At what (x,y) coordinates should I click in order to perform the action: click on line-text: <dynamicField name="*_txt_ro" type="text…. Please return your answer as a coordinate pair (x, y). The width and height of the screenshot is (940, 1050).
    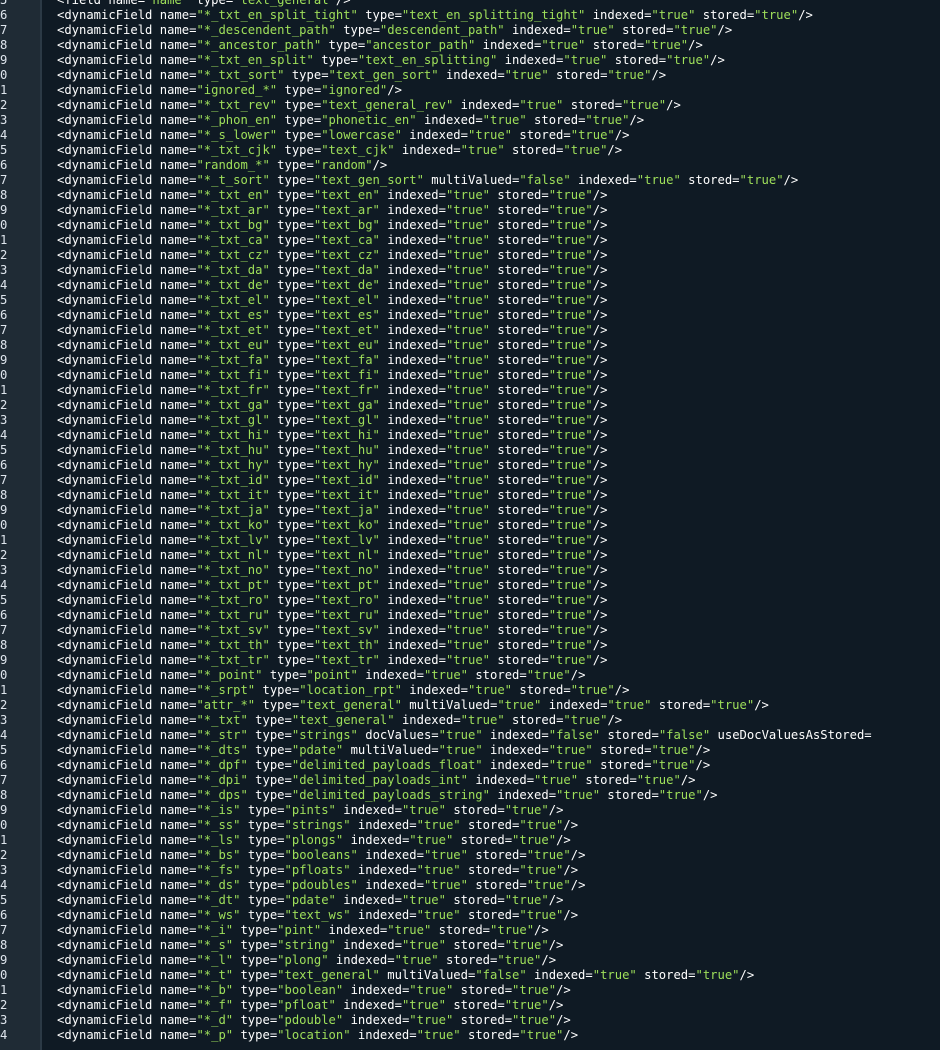
    Looking at the image, I should click on (332, 600).